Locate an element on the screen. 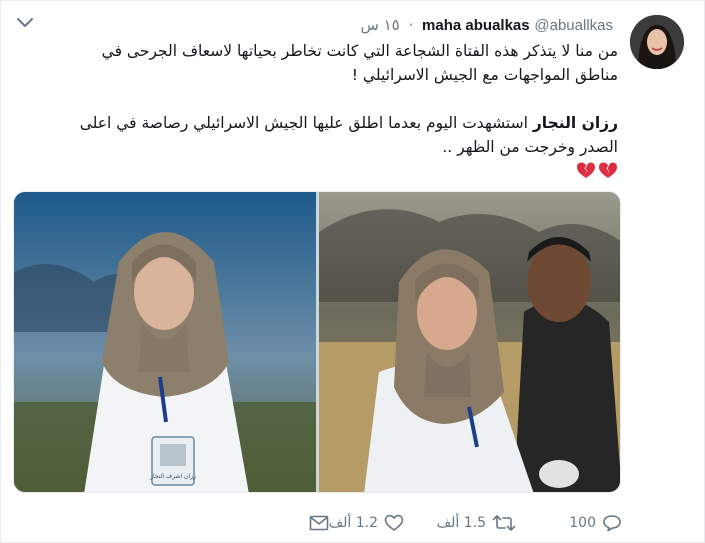  heart-icon is located at coordinates (394, 523).